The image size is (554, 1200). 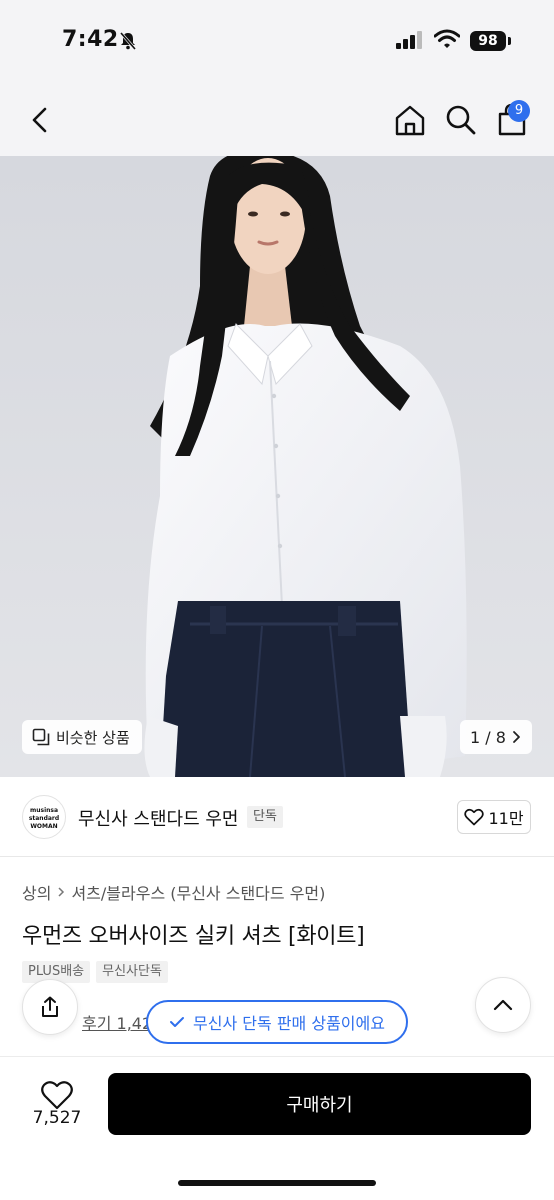 I want to click on brand-like-count: 11만, so click(x=506, y=818).